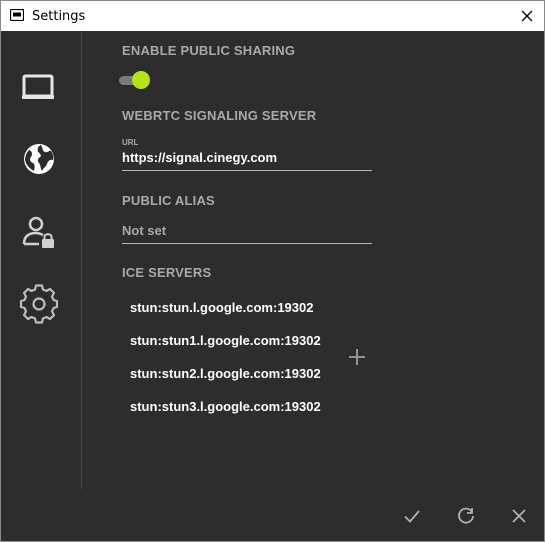 The image size is (545, 542). Describe the element at coordinates (272, 16) in the screenshot. I see `title-bar: Settings` at that location.